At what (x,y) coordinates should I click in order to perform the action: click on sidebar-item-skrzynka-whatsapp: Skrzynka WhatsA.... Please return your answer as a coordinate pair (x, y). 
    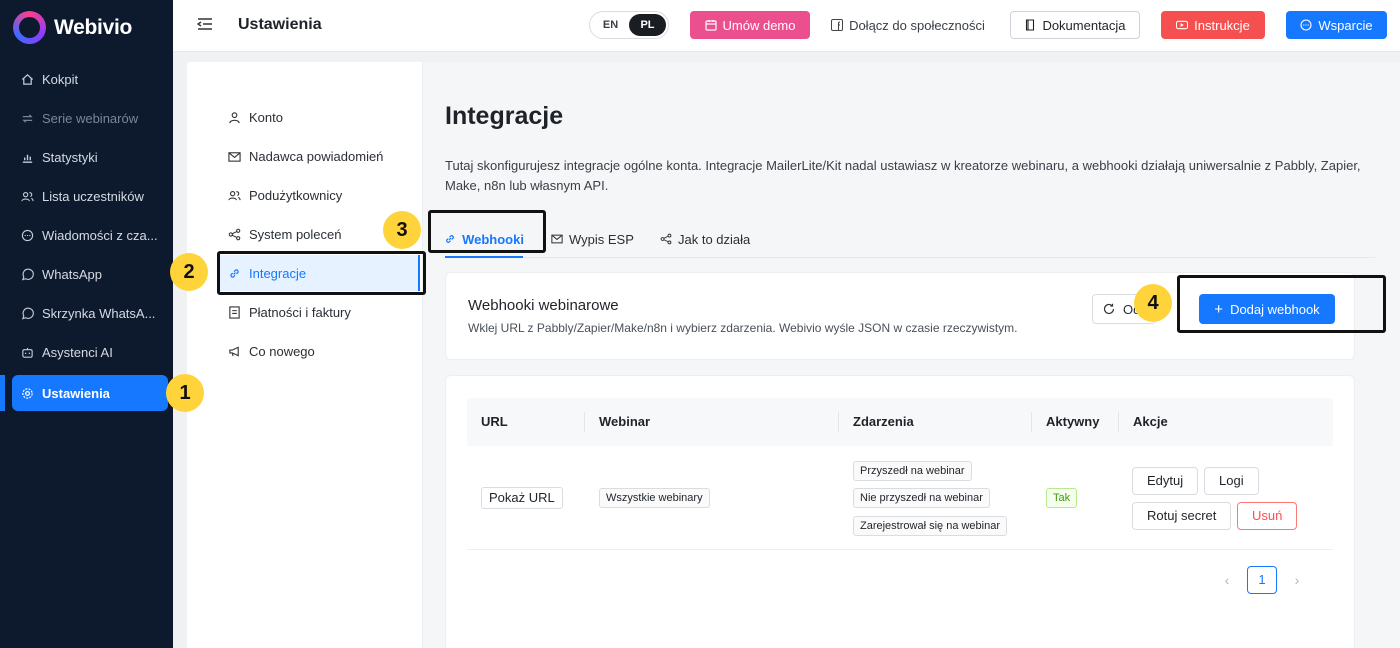
    Looking at the image, I should click on (90, 313).